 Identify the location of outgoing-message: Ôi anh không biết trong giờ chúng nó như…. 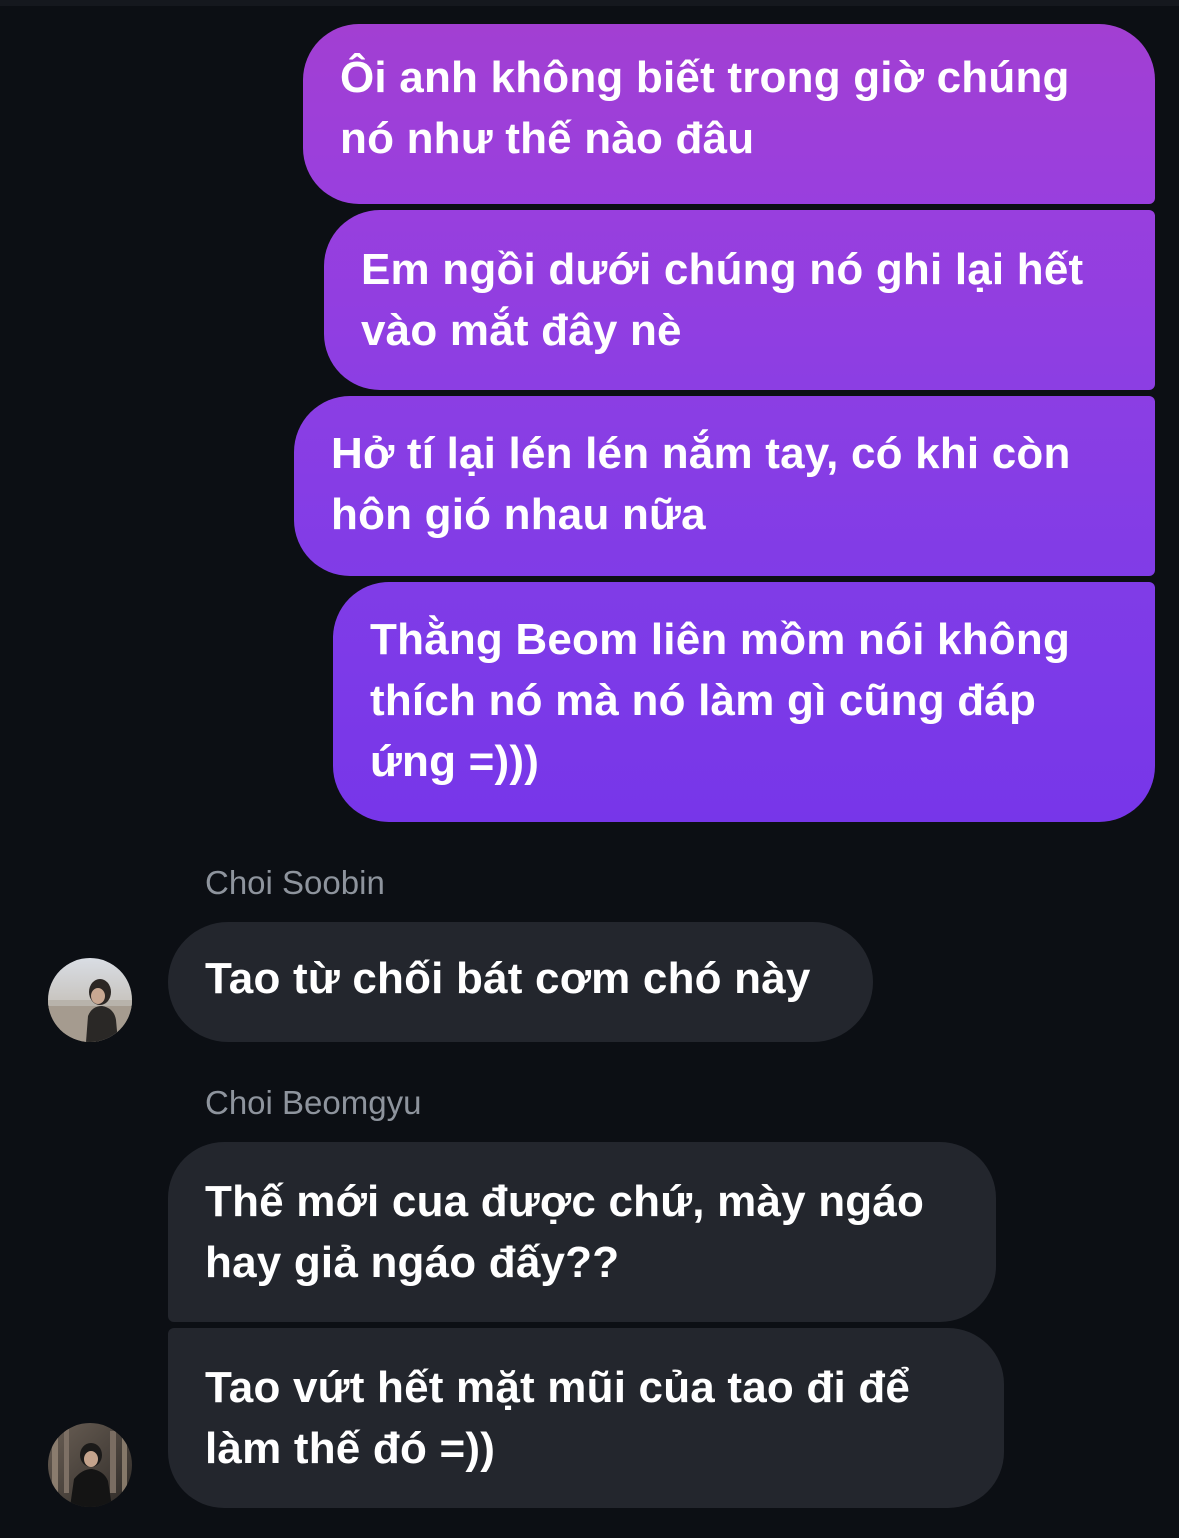
(729, 114).